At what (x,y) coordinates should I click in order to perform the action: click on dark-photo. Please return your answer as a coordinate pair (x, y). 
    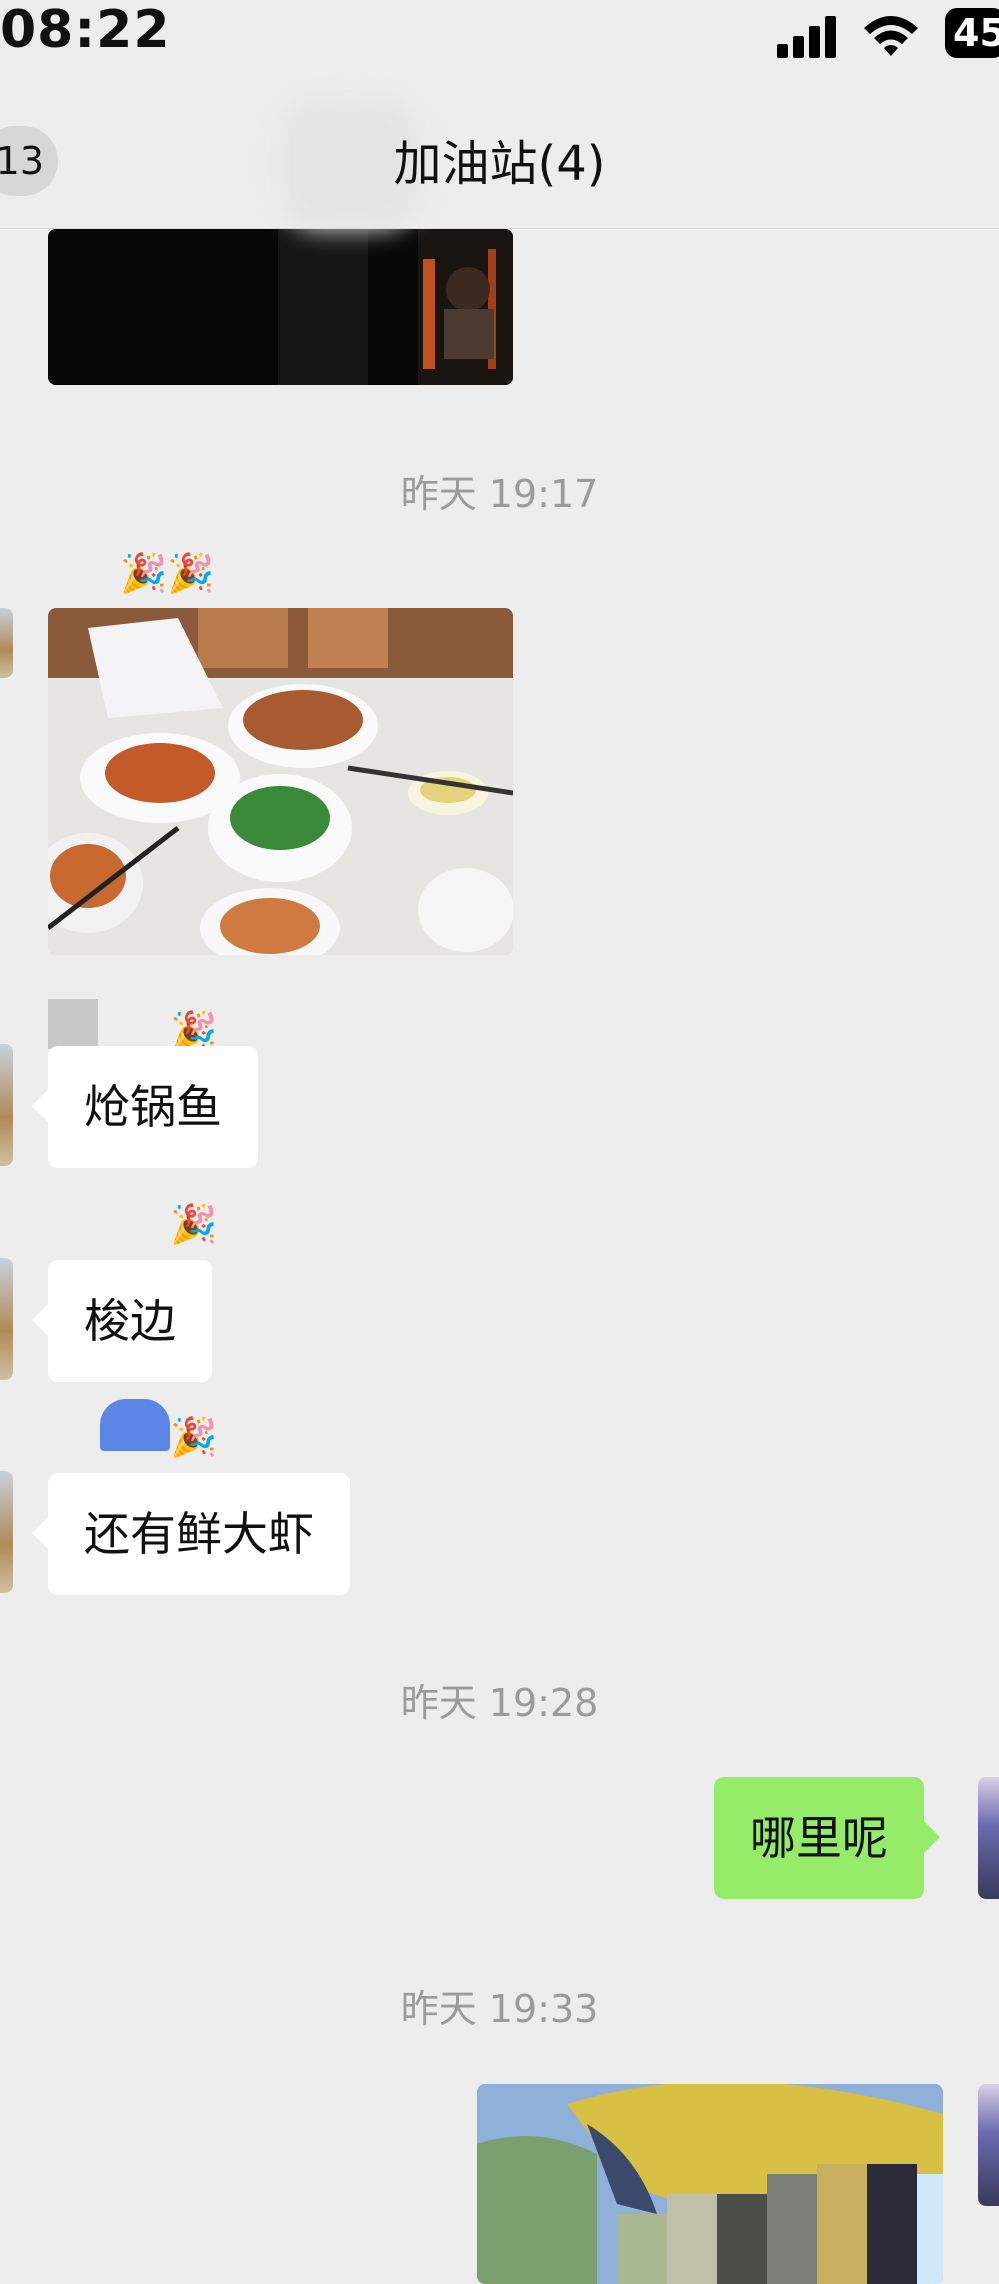
    Looking at the image, I should click on (280, 307).